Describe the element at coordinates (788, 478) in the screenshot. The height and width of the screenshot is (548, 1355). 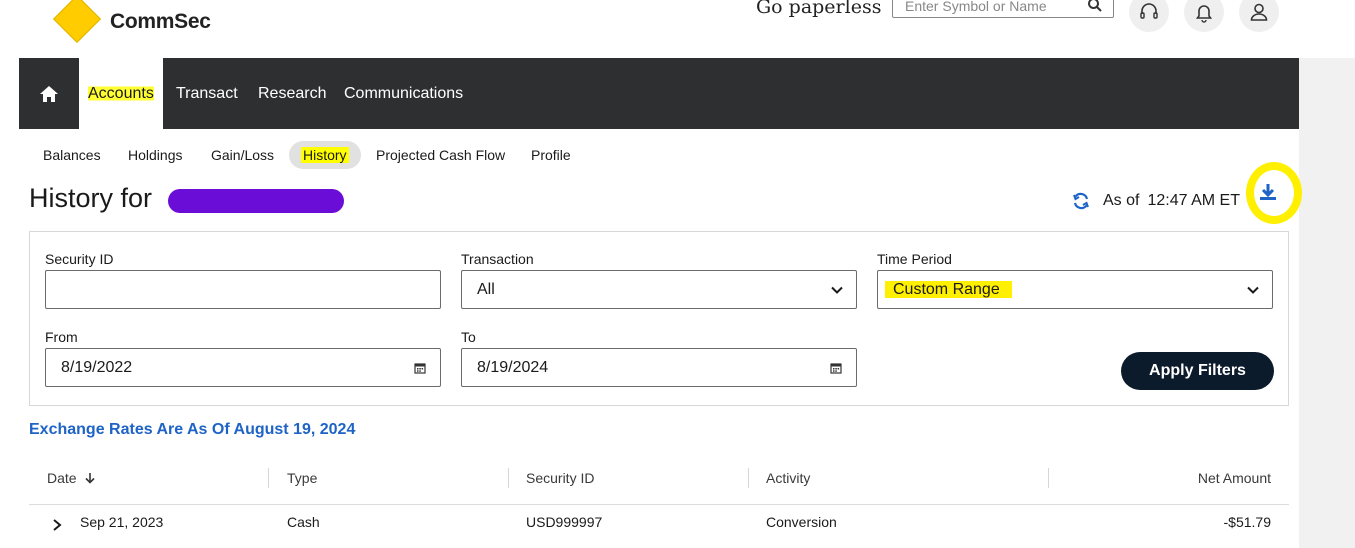
I see `column-activity: Activity` at that location.